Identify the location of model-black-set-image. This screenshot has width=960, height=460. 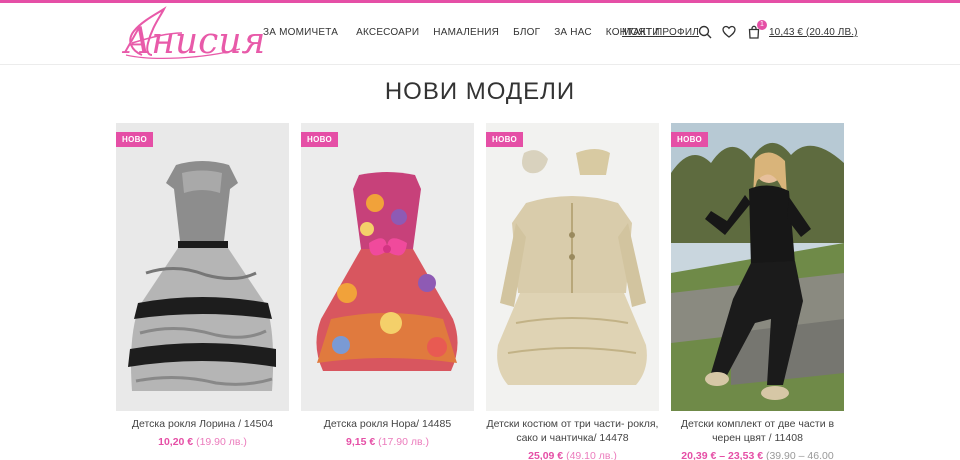
(757, 267).